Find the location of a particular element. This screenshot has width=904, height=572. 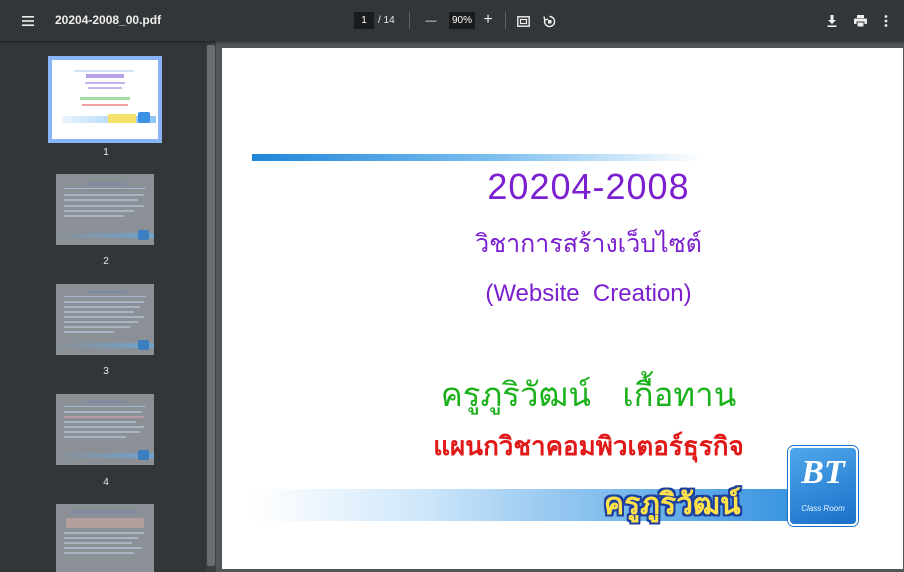

file-title: 20204-2008_00.pdf is located at coordinates (108, 20).